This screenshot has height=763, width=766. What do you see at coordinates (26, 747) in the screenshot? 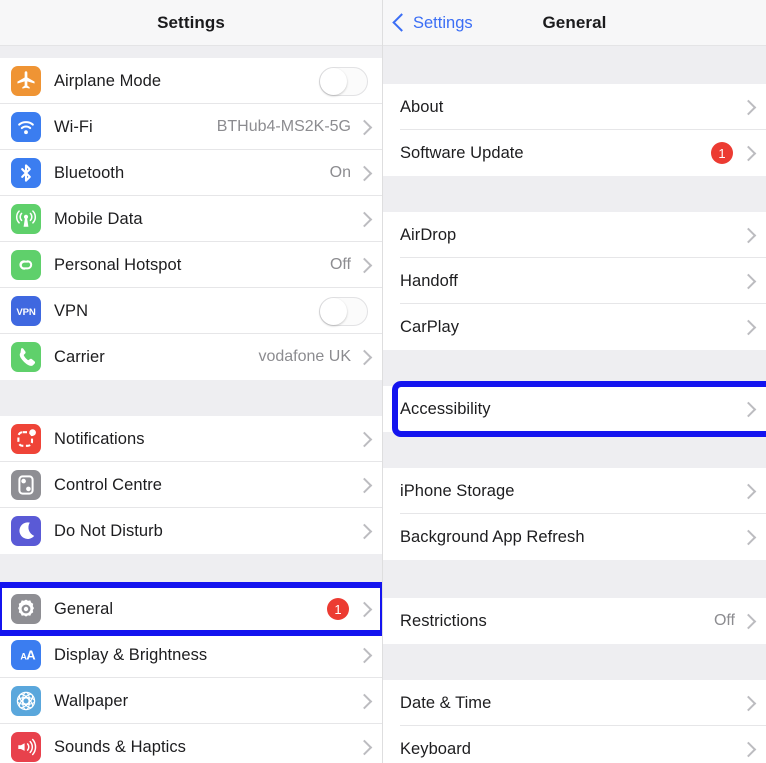
I see `sounds-haptics-icon` at bounding box center [26, 747].